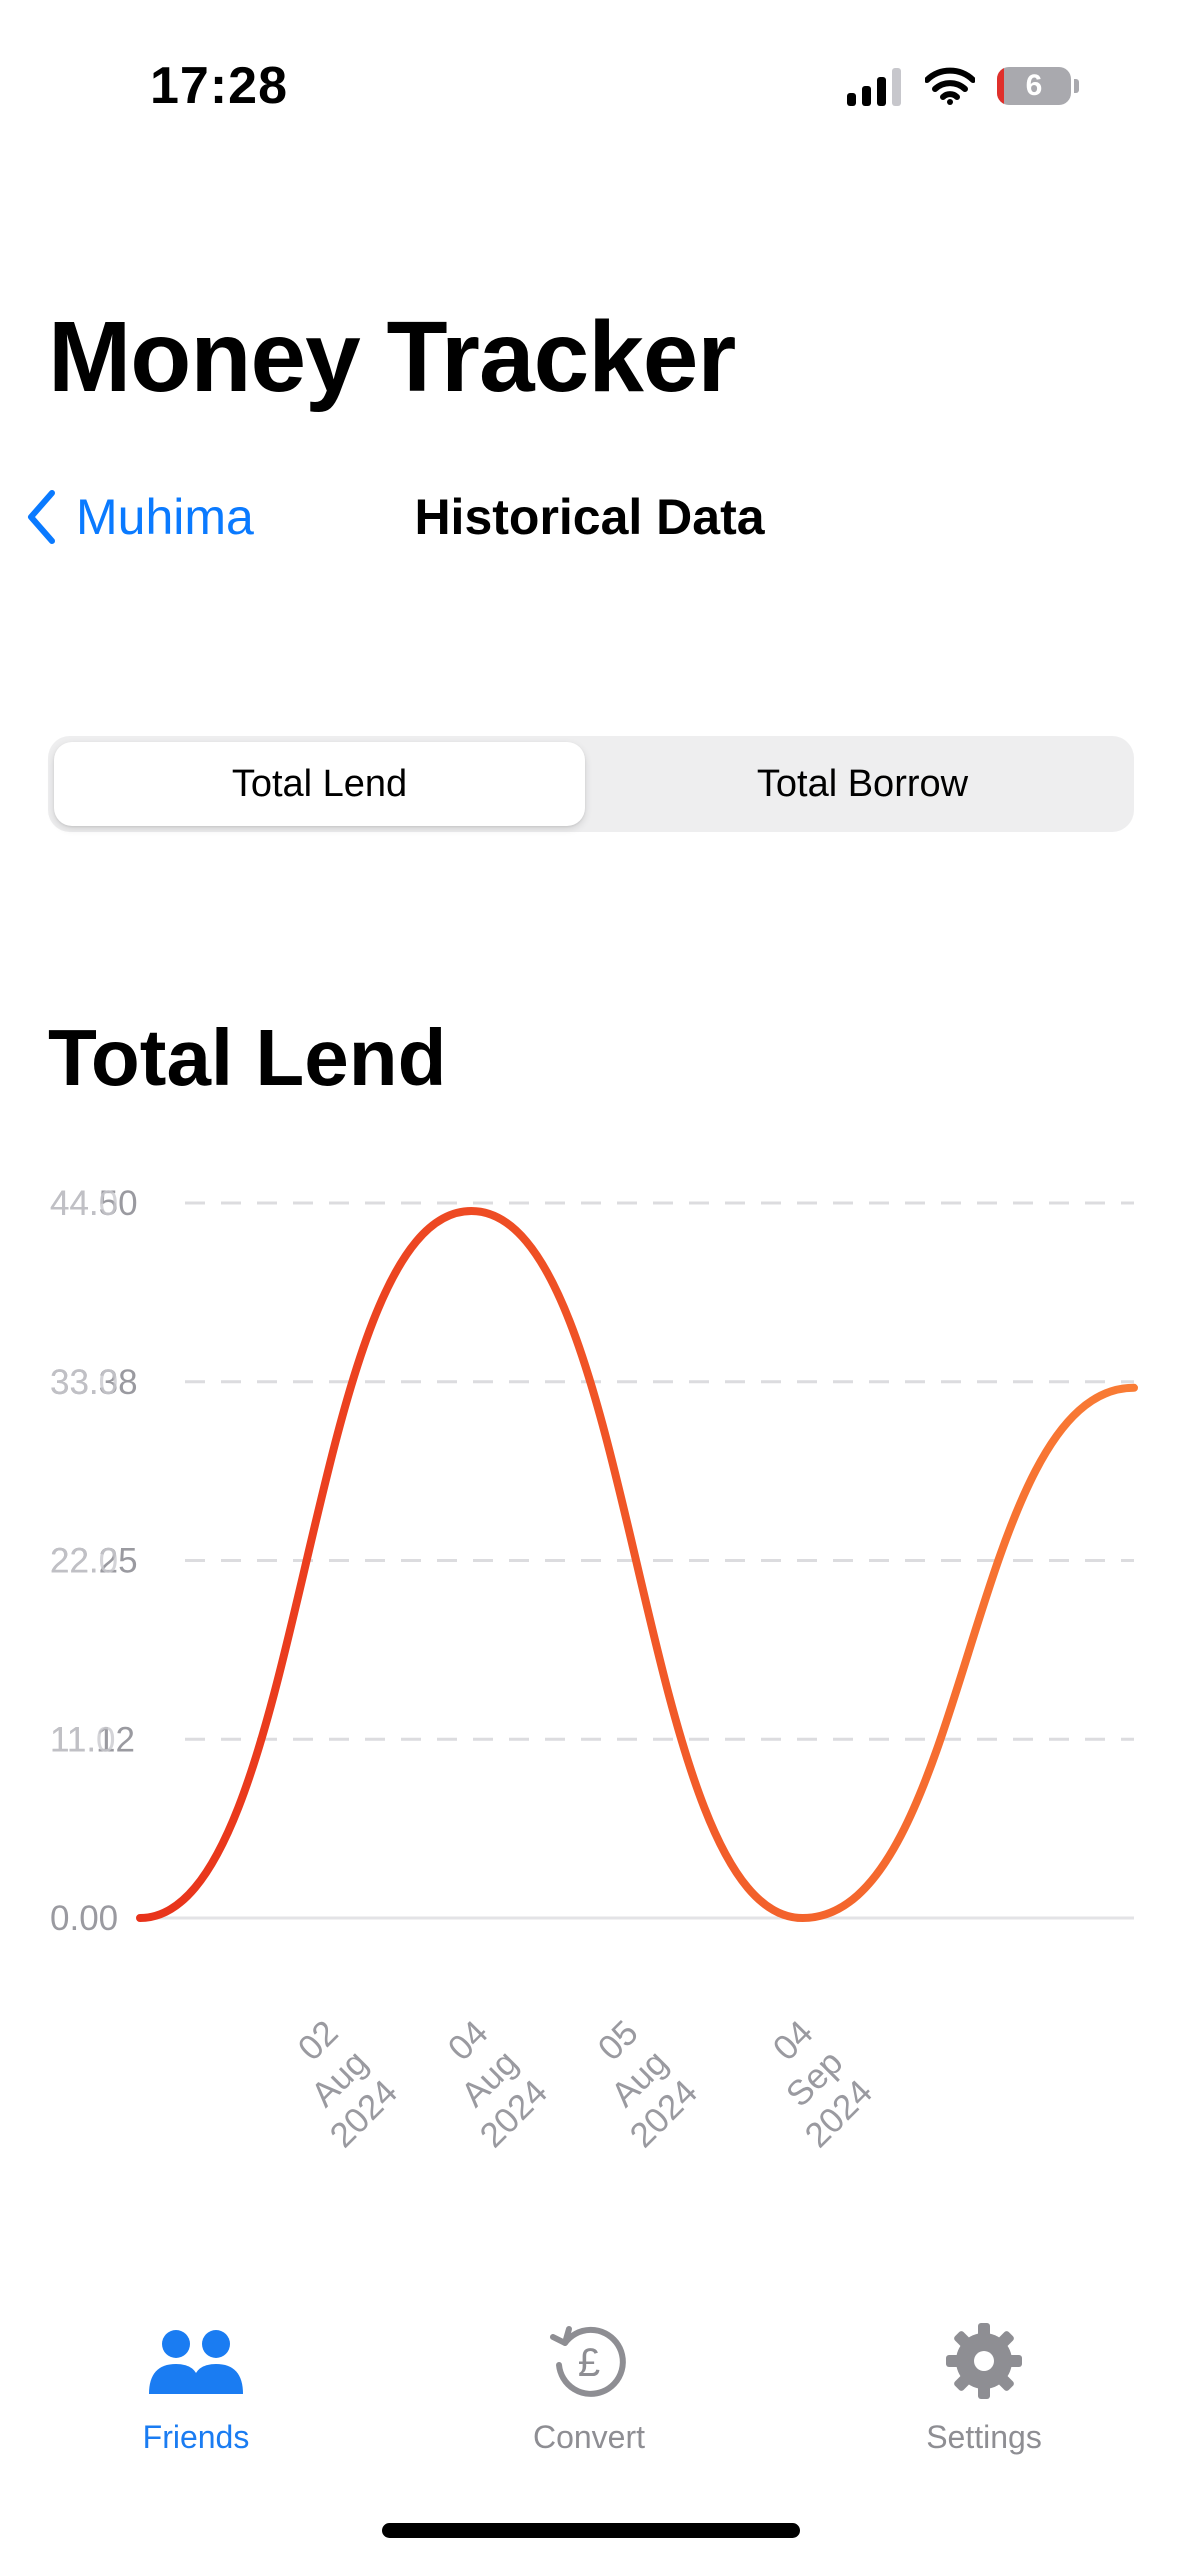 The height and width of the screenshot is (2556, 1179). I want to click on tab-convert: £ Convert, so click(589, 2395).